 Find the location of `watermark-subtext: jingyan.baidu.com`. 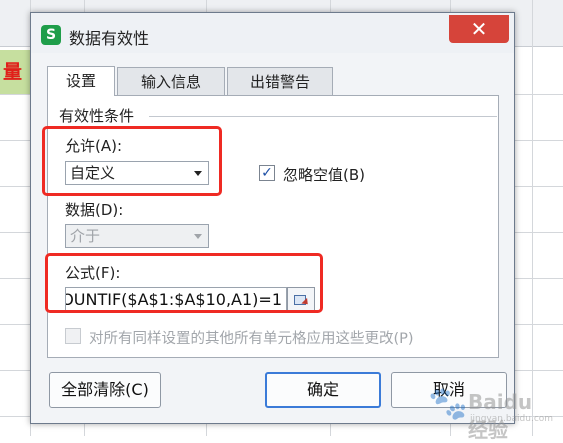

watermark-subtext: jingyan.baidu.com is located at coordinates (512, 419).